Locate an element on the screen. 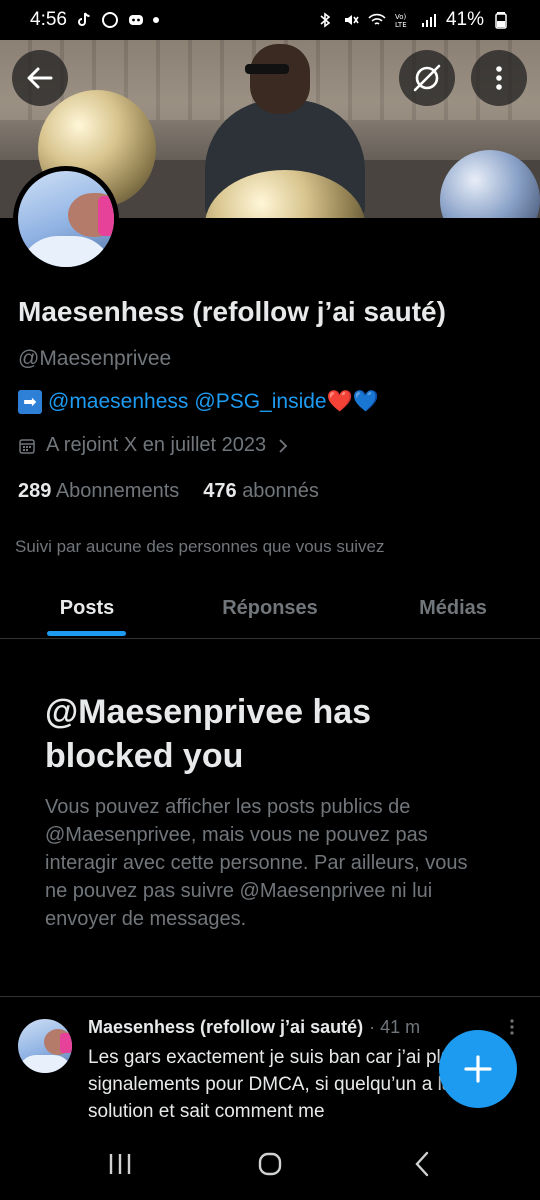  followers-count: 476 is located at coordinates (220, 491).